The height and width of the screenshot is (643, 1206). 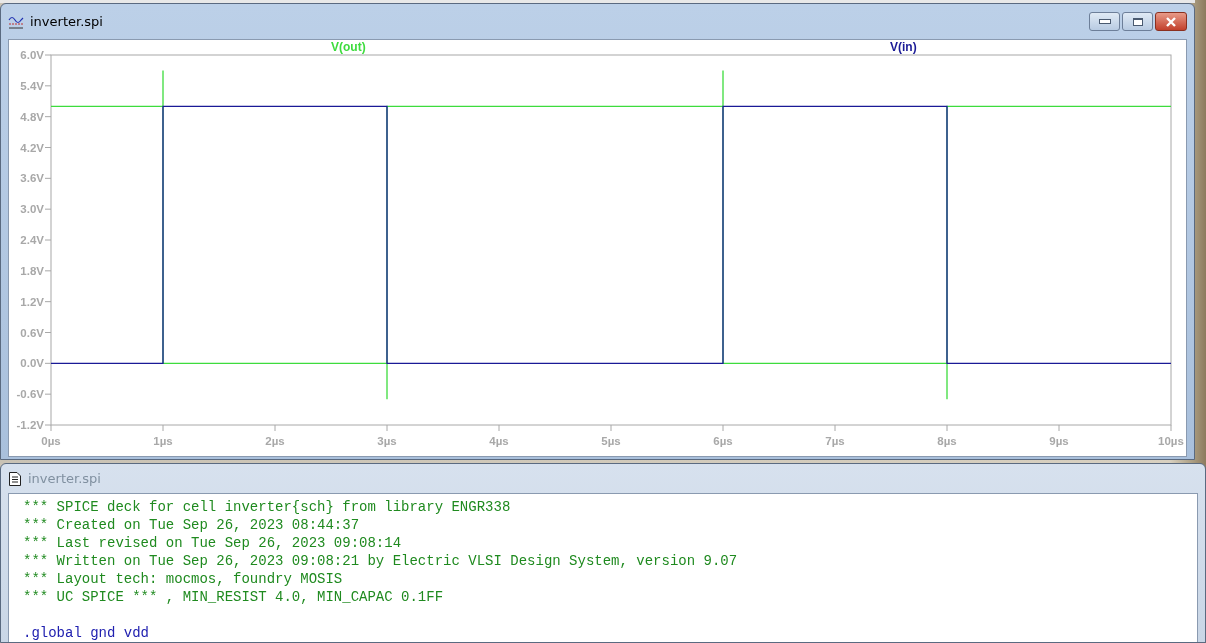 What do you see at coordinates (611, 441) in the screenshot?
I see `x-tick-label: 5µs` at bounding box center [611, 441].